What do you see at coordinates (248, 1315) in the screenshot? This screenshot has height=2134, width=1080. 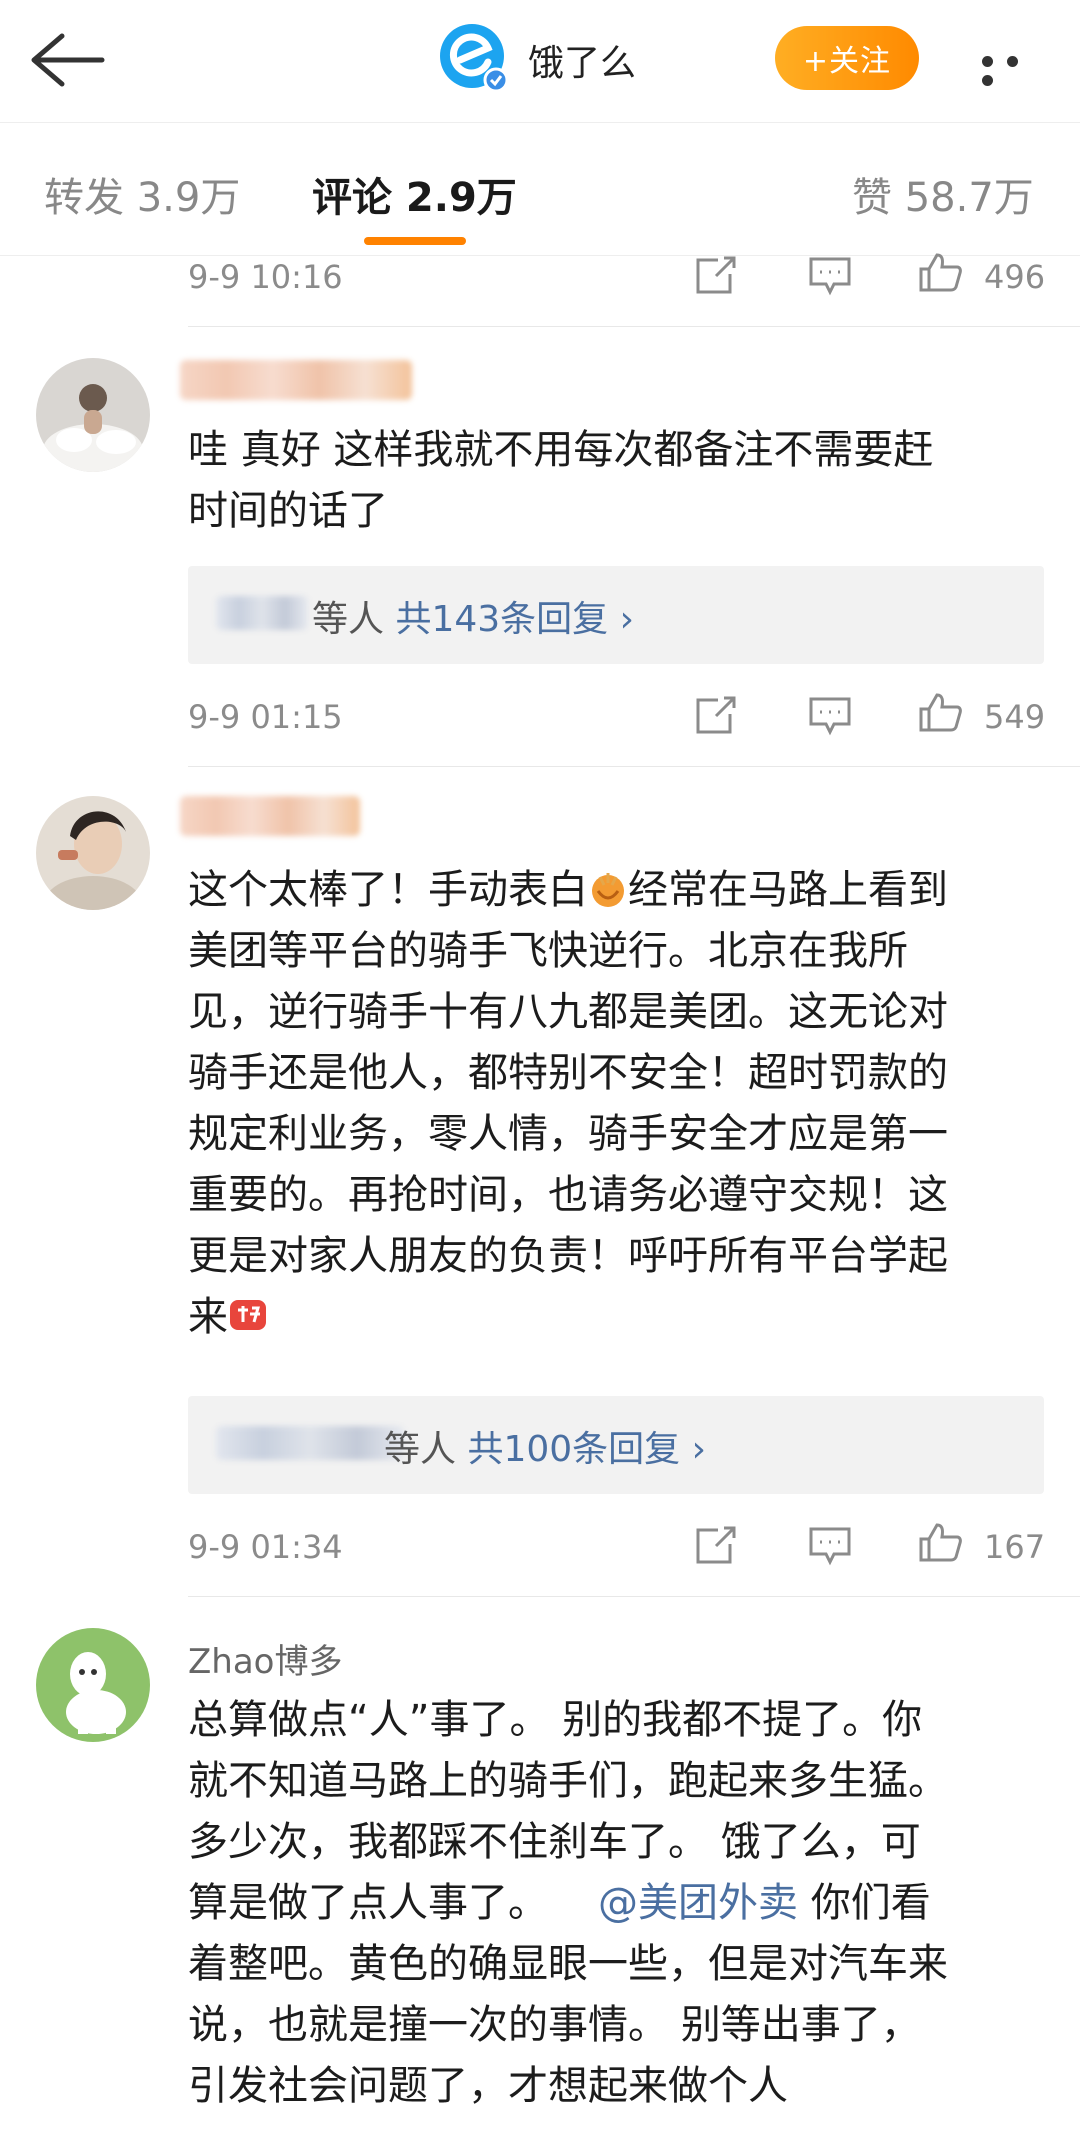 I see `cheer-emoji-icon` at bounding box center [248, 1315].